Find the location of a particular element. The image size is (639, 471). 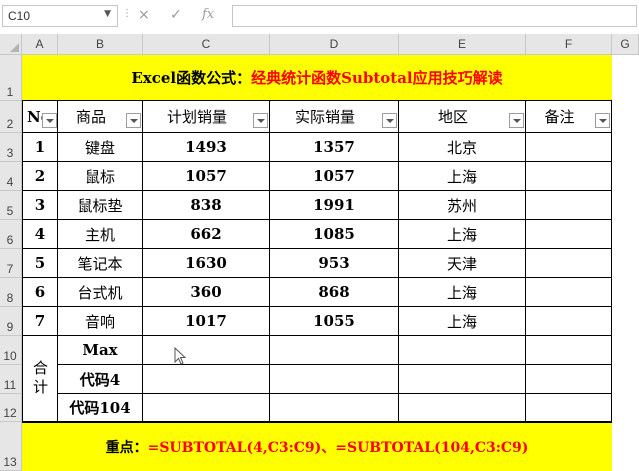

cell-f10 is located at coordinates (569, 350).